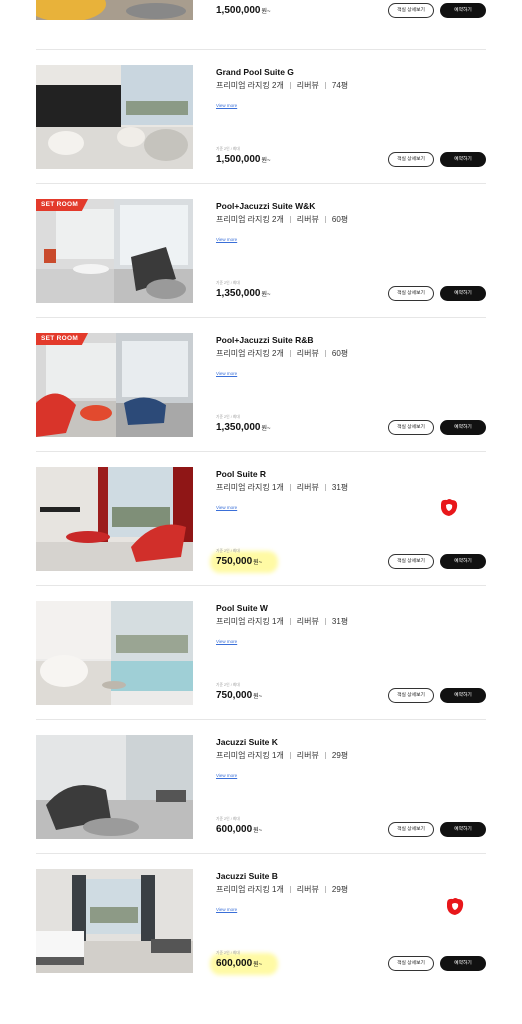 Image resolution: width=522 pixels, height=1024 pixels. Describe the element at coordinates (247, 742) in the screenshot. I see `room-name: Jacuzzi Suite K` at that location.